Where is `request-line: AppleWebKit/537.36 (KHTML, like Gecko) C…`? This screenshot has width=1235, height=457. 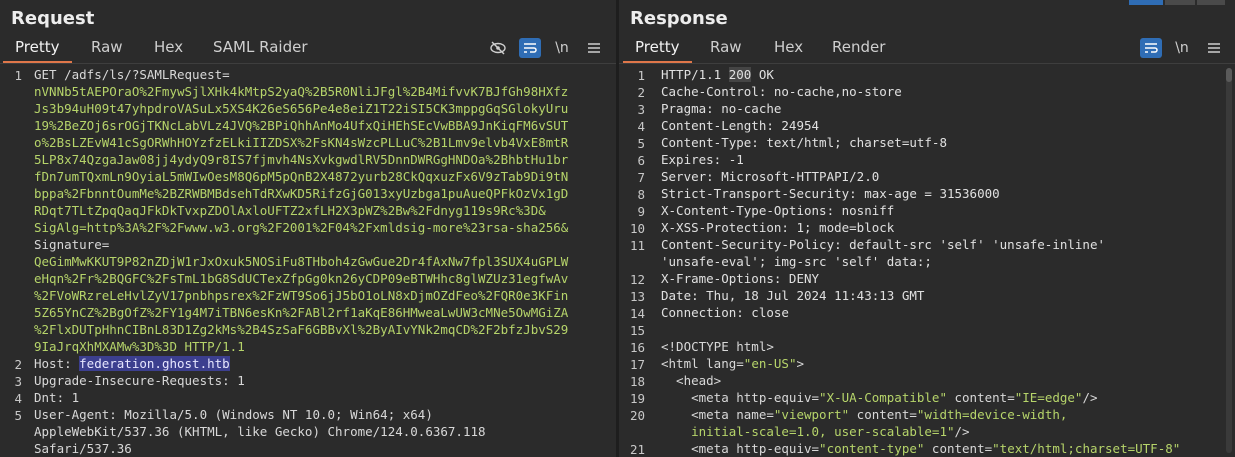 request-line: AppleWebKit/537.36 (KHTML, like Gecko) C… is located at coordinates (260, 431).